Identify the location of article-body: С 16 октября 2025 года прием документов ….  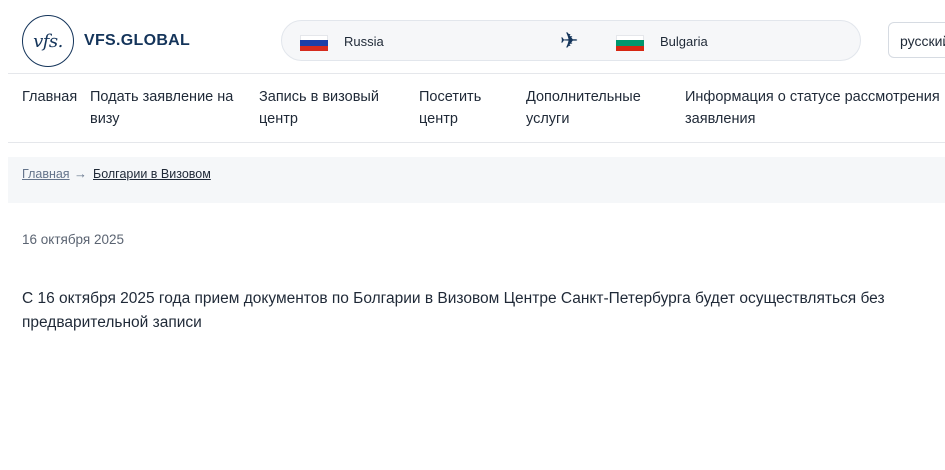
(453, 310).